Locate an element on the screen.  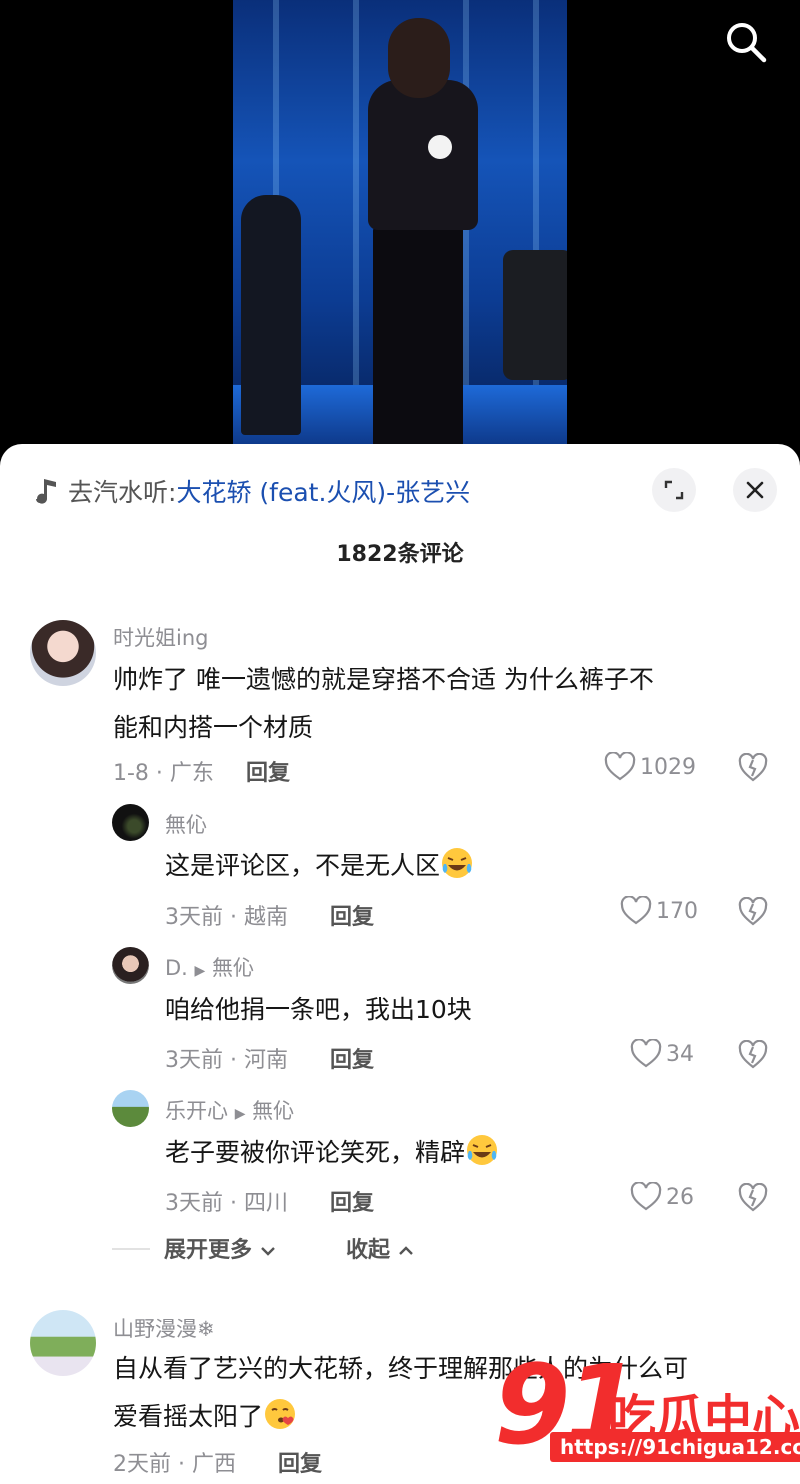
watermark-url: https://91chigua12.com is located at coordinates (675, 1447).